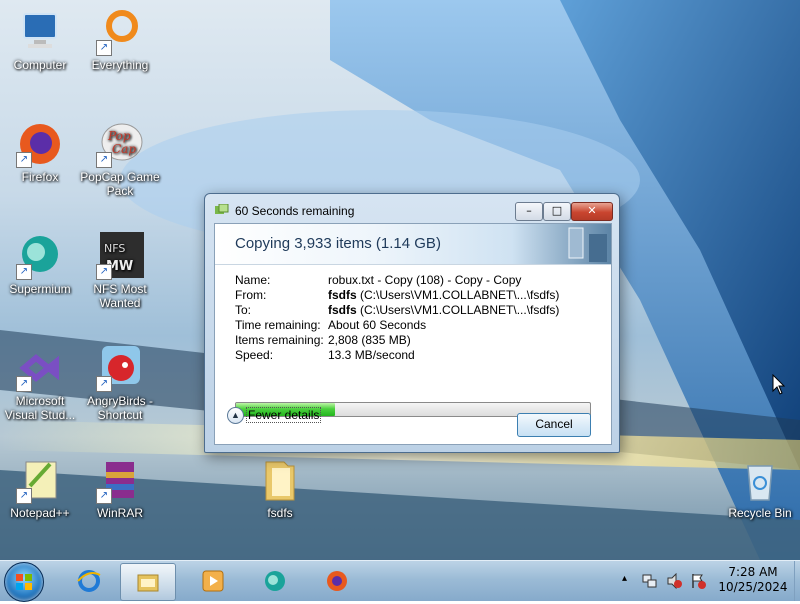 Image resolution: width=800 pixels, height=604 pixels. I want to click on taskbar-file-explorer, so click(148, 582).